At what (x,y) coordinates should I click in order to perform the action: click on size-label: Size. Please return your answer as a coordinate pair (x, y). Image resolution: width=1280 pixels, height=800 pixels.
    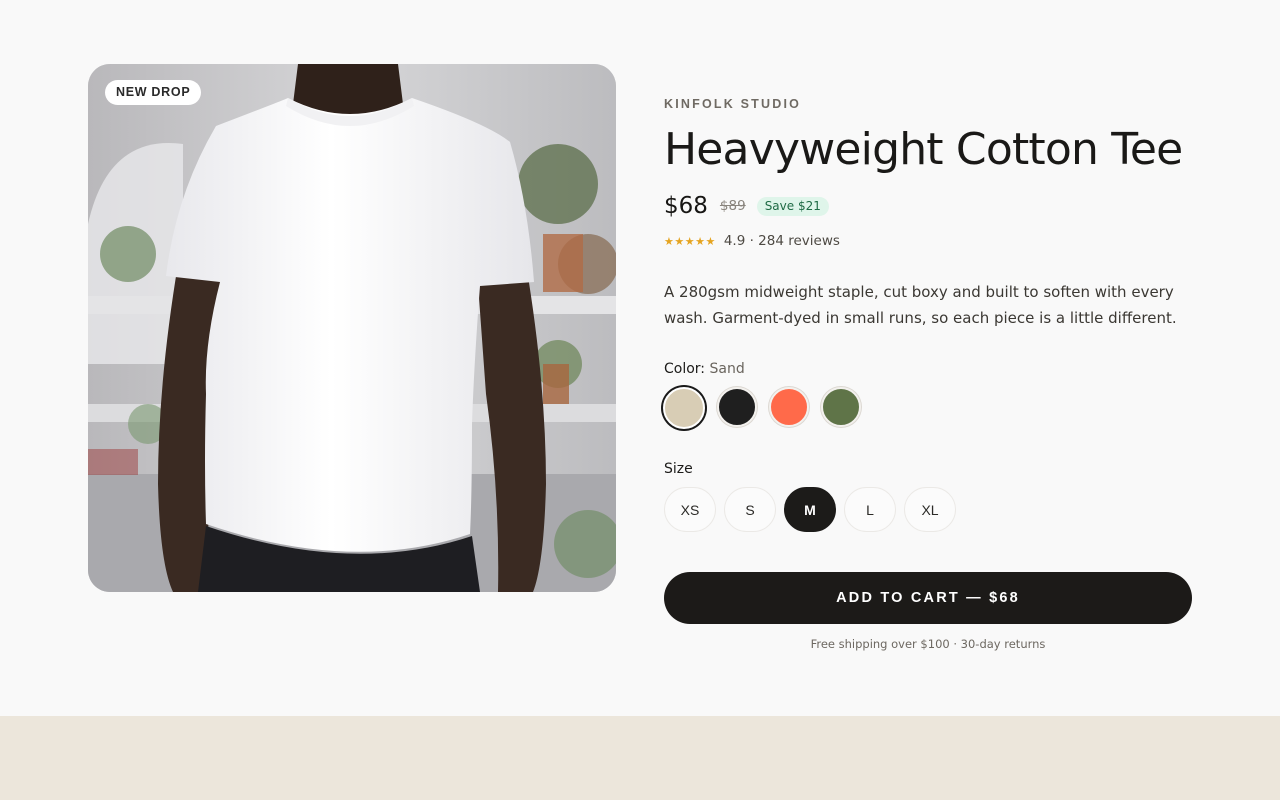
    Looking at the image, I should click on (678, 469).